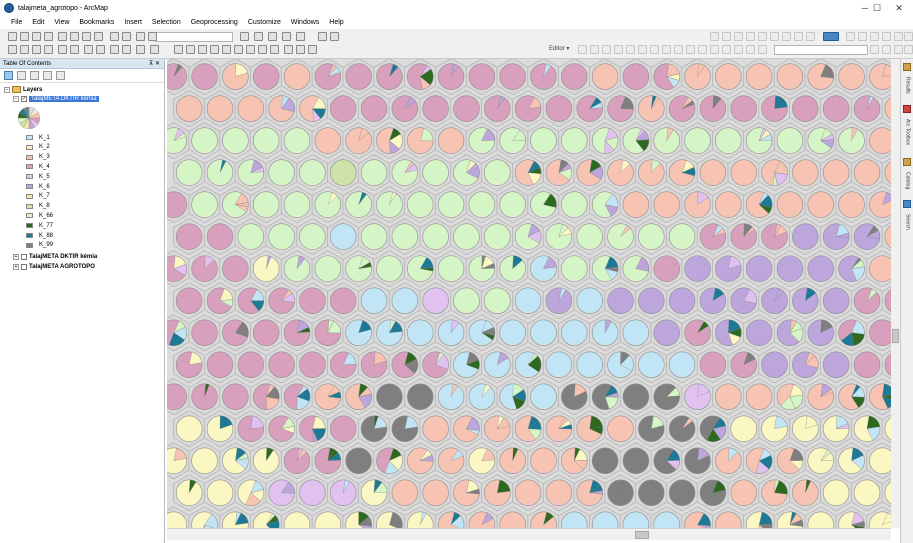 The width and height of the screenshot is (913, 543). What do you see at coordinates (642, 535) in the screenshot?
I see `horizontal-scroll-thumb` at bounding box center [642, 535].